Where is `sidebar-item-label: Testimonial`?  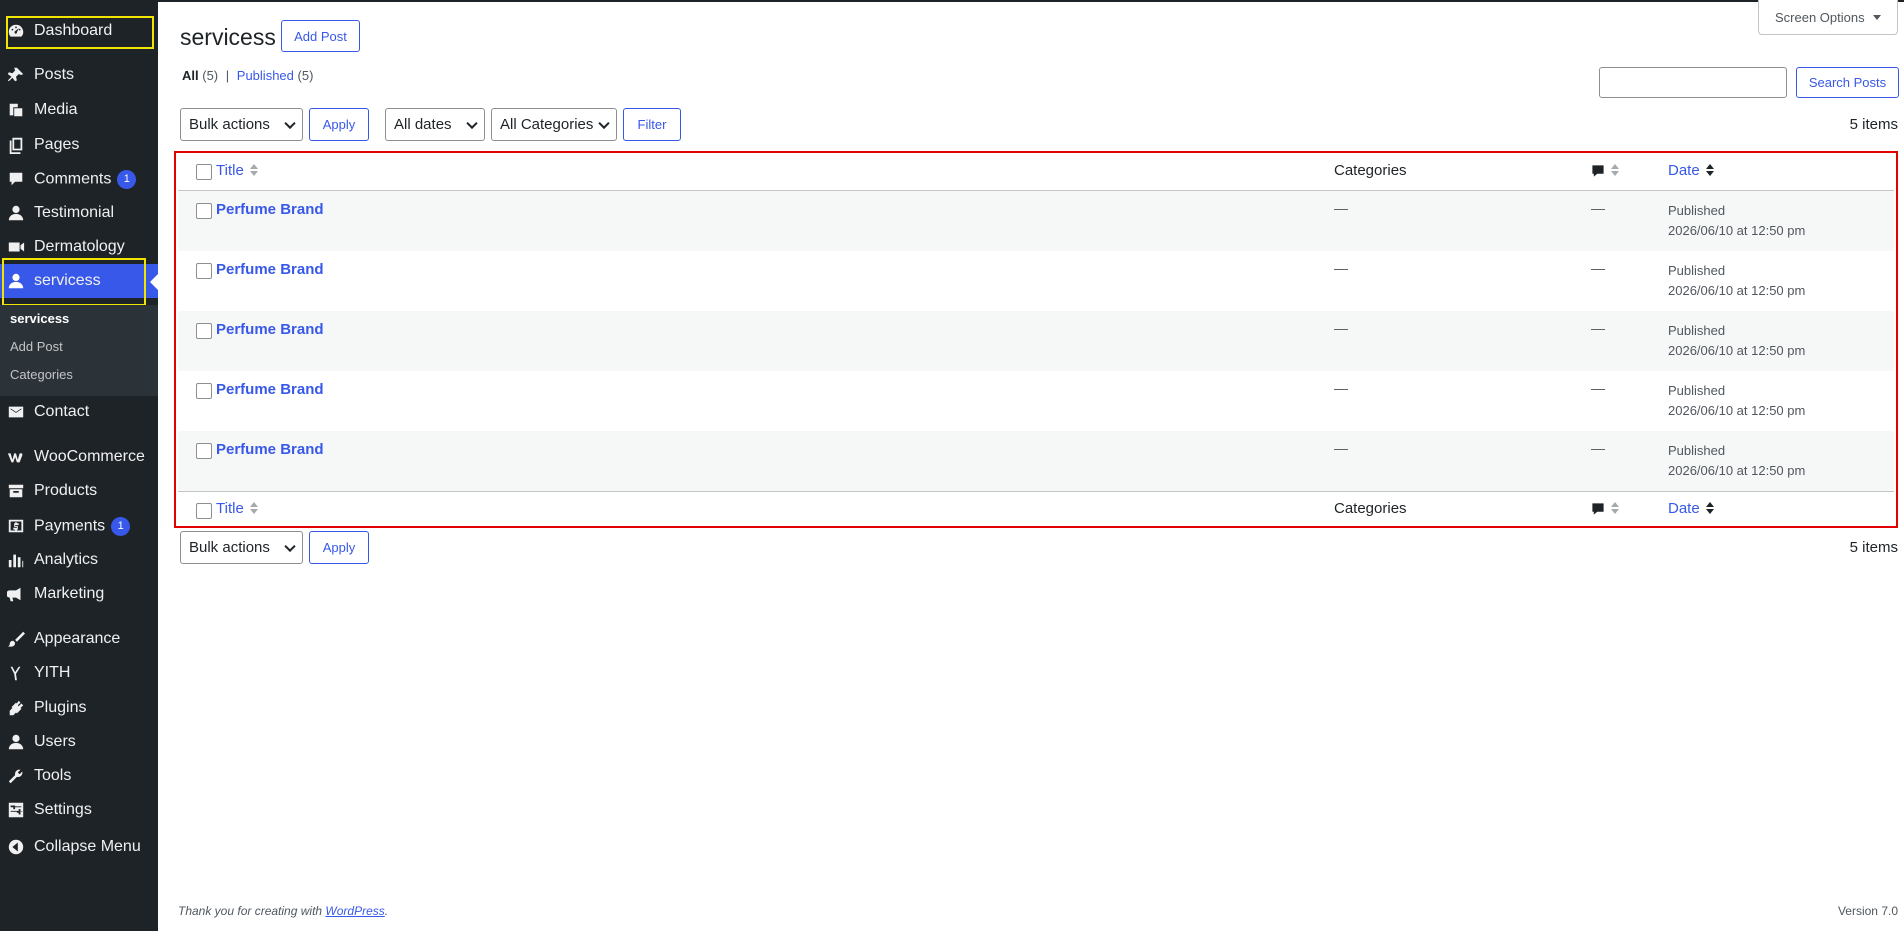 sidebar-item-label: Testimonial is located at coordinates (74, 212).